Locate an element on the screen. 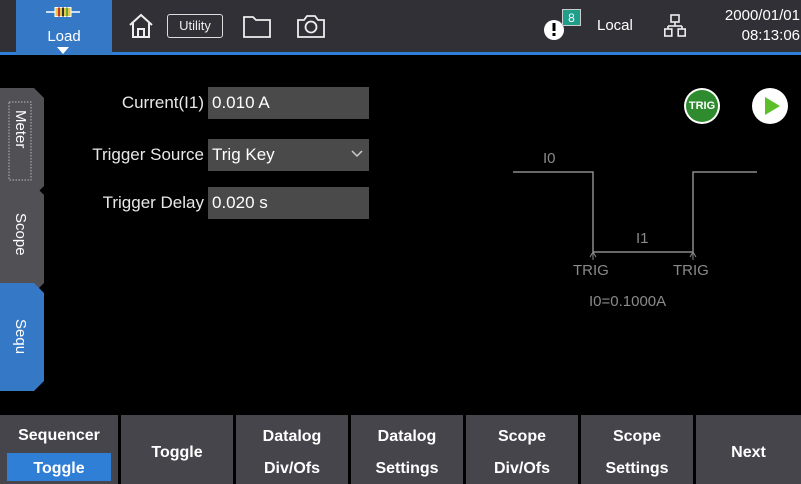 The width and height of the screenshot is (801, 484). side-tab-sequ: Sequ is located at coordinates (23, 337).